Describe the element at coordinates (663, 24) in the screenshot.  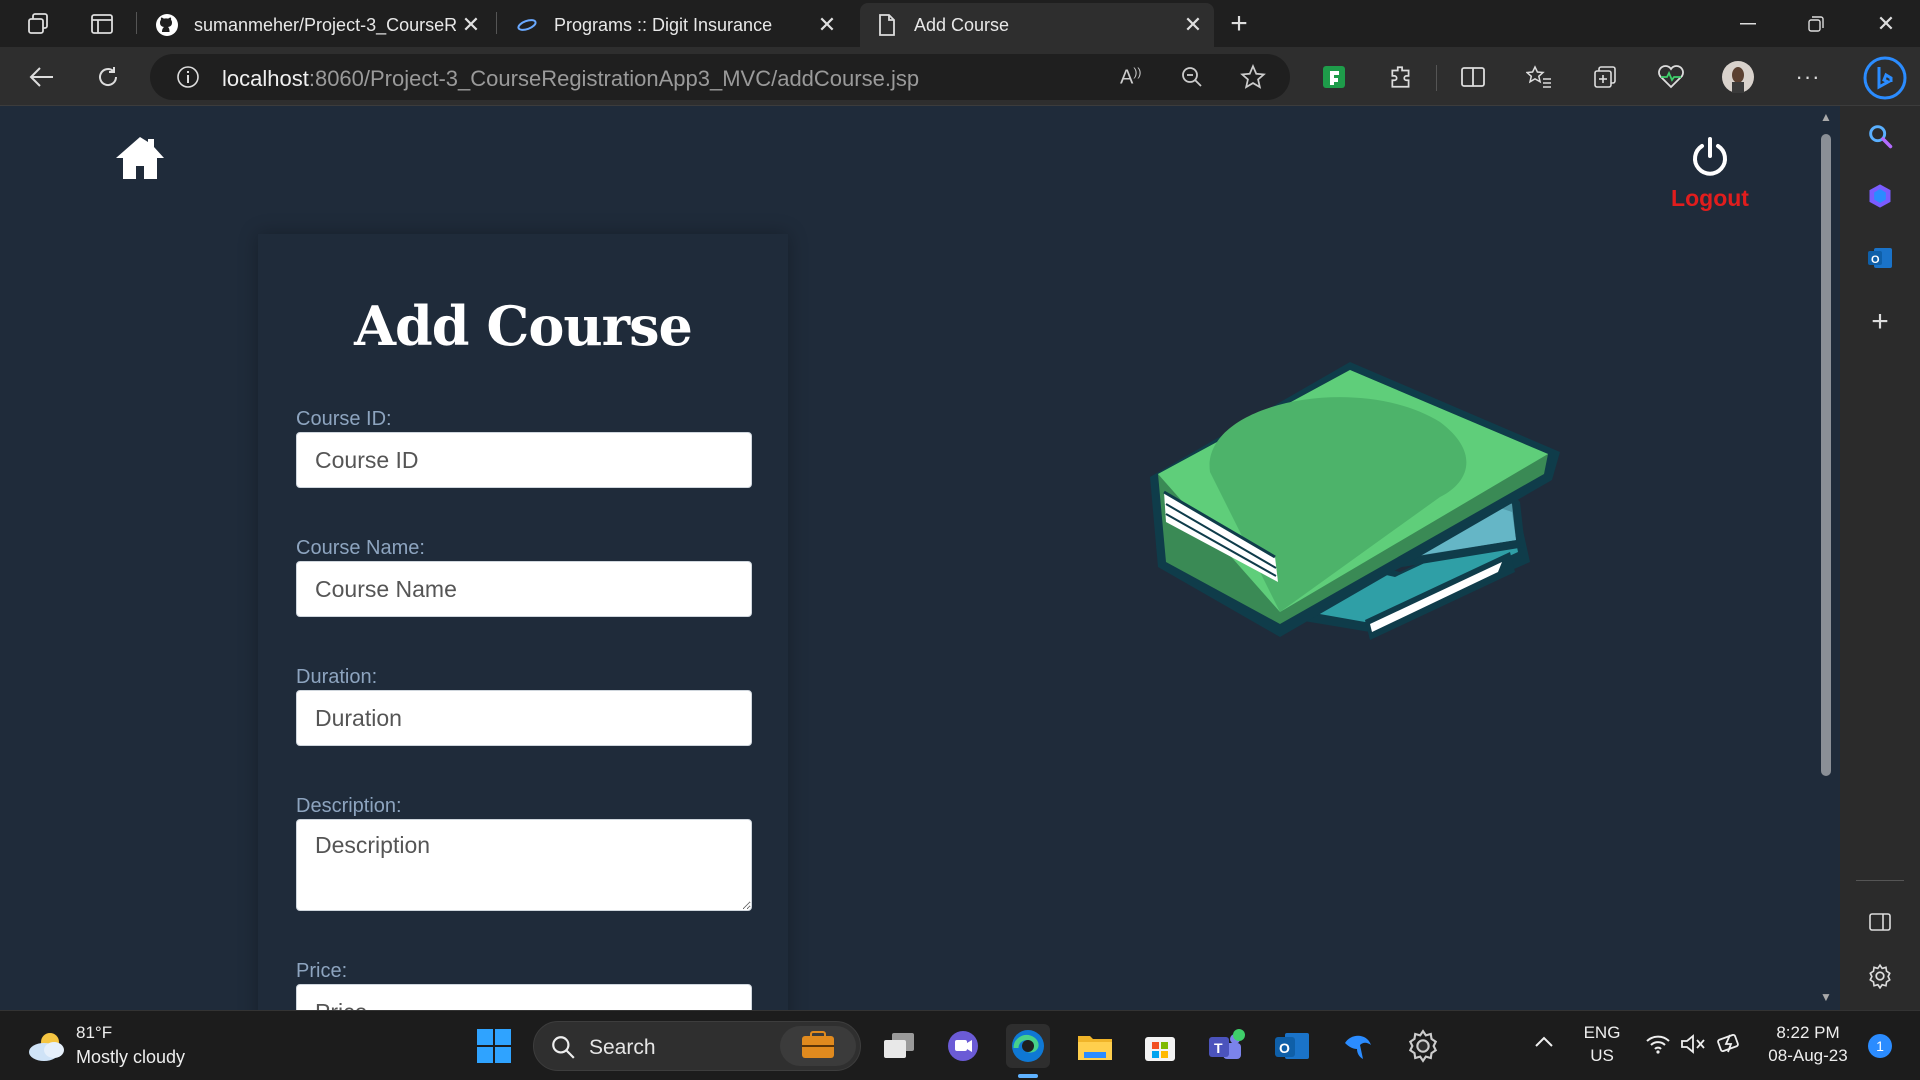
I see `tab-title: Programs :: Digit Insurance` at that location.